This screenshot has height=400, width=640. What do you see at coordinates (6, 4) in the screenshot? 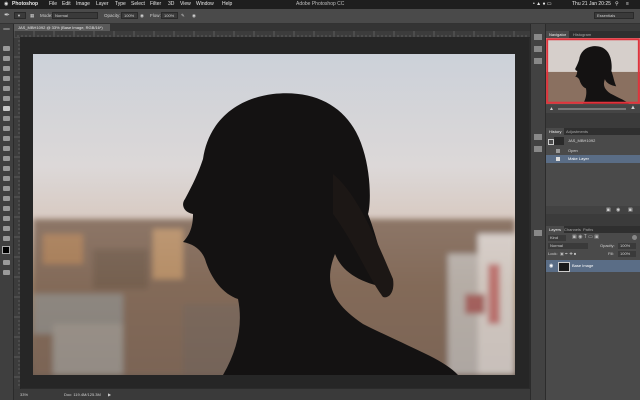
I see `apple-menu-icon: ◉` at bounding box center [6, 4].